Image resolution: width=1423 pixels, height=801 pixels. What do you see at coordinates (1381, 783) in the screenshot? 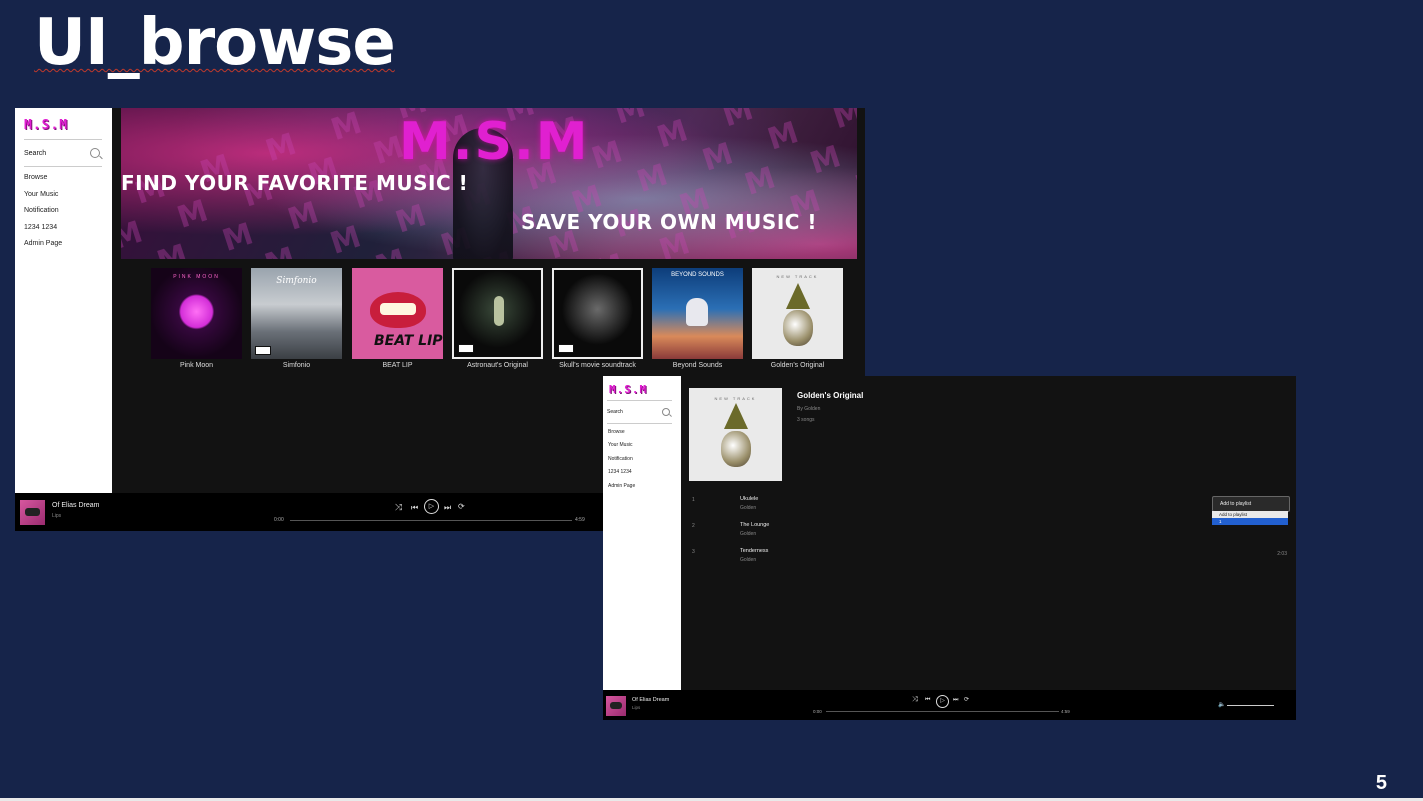
I see `page-number: 5` at bounding box center [1381, 783].